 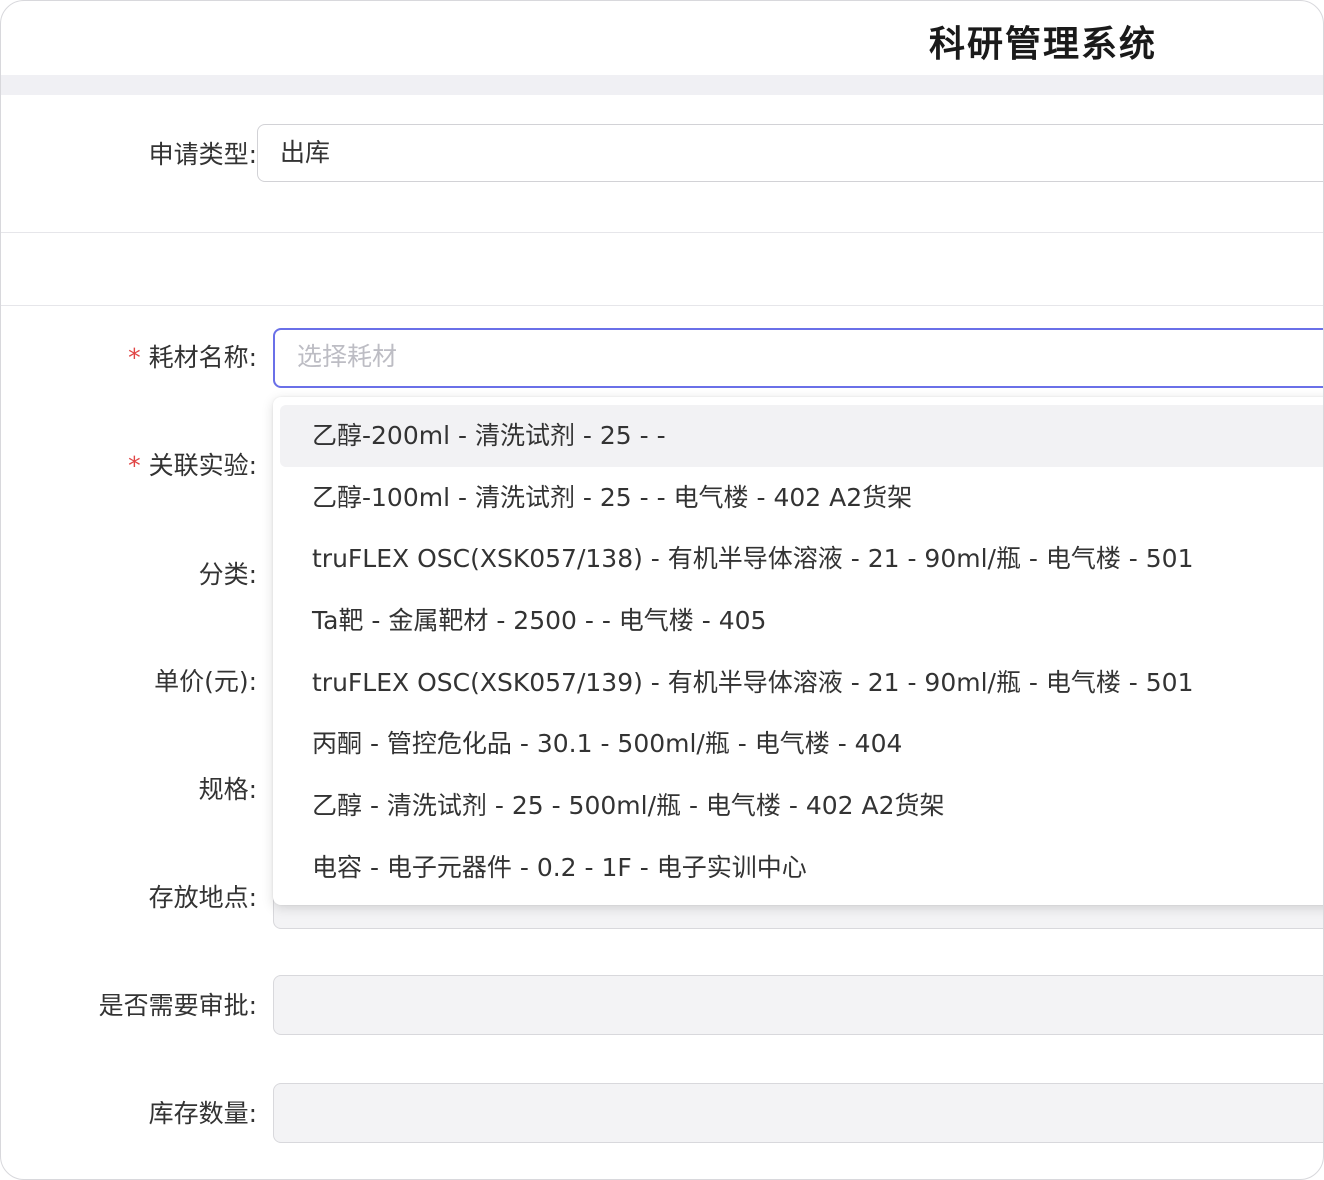 What do you see at coordinates (662, 305) in the screenshot?
I see `section-divider-bottom` at bounding box center [662, 305].